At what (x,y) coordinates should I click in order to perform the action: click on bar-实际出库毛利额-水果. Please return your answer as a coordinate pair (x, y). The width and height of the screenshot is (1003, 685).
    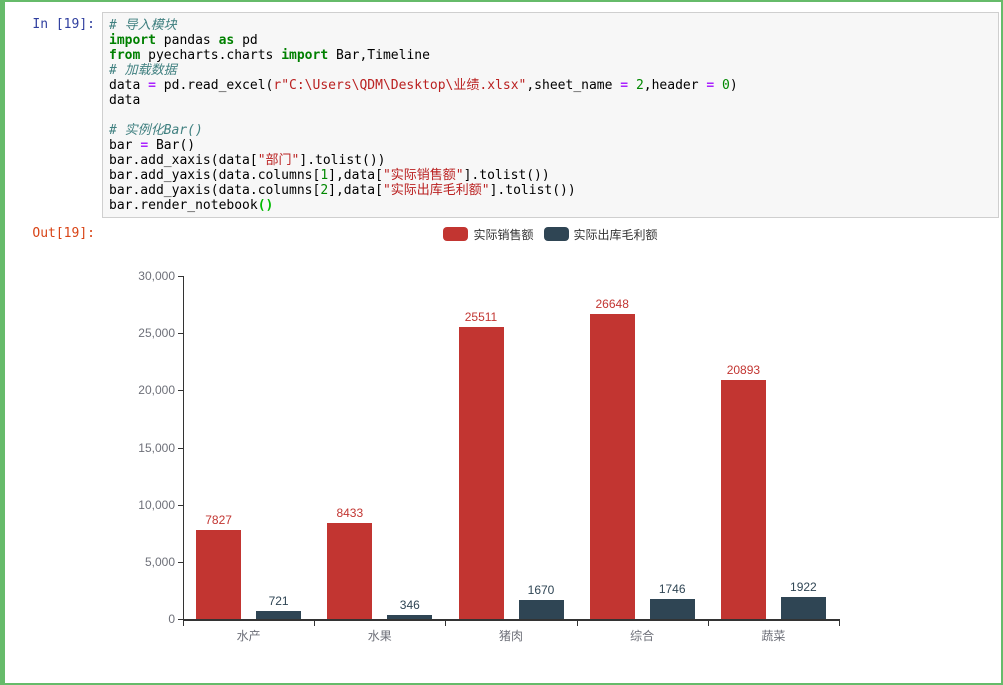
    Looking at the image, I should click on (410, 617).